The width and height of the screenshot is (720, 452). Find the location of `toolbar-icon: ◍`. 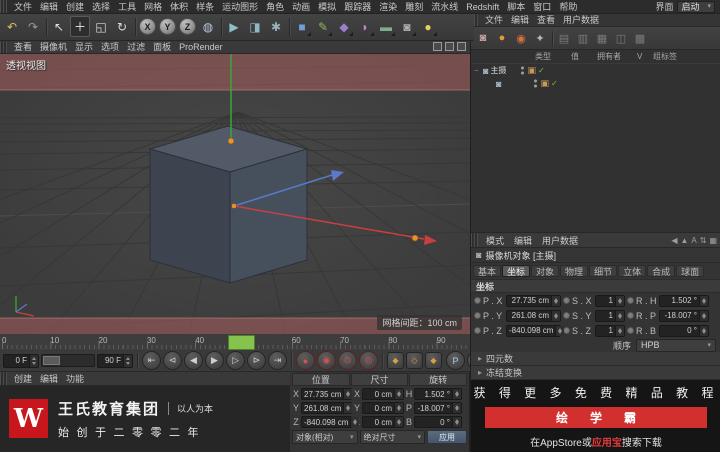

toolbar-icon: ◍ is located at coordinates (208, 26).